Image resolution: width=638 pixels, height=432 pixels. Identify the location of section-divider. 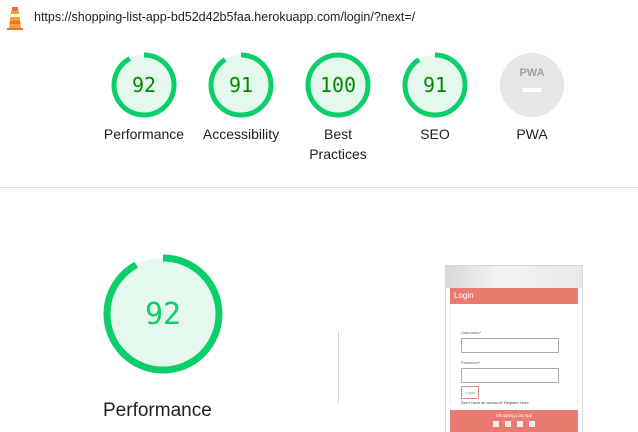
(319, 187).